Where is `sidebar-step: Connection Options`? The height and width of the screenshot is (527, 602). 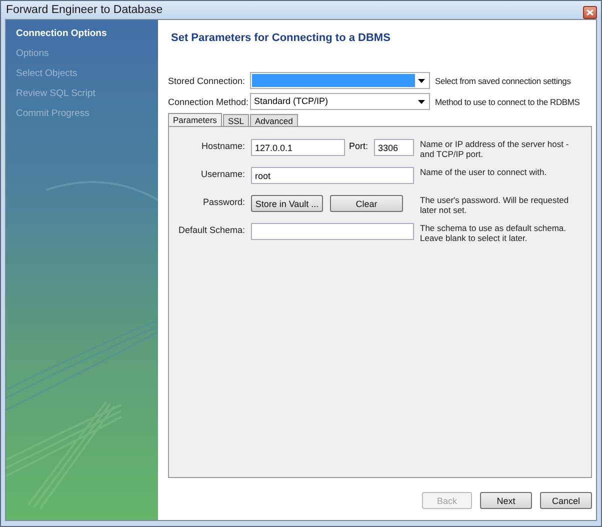
sidebar-step: Connection Options is located at coordinates (82, 34).